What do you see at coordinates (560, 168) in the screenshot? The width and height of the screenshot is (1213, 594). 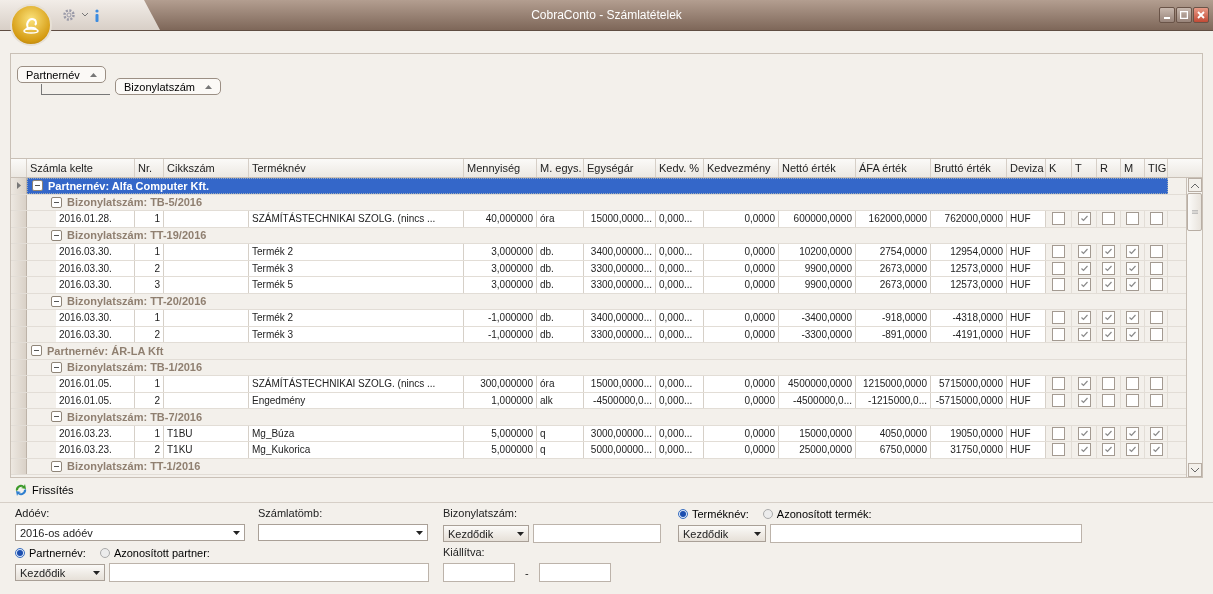 I see `column-header: M. egys.` at bounding box center [560, 168].